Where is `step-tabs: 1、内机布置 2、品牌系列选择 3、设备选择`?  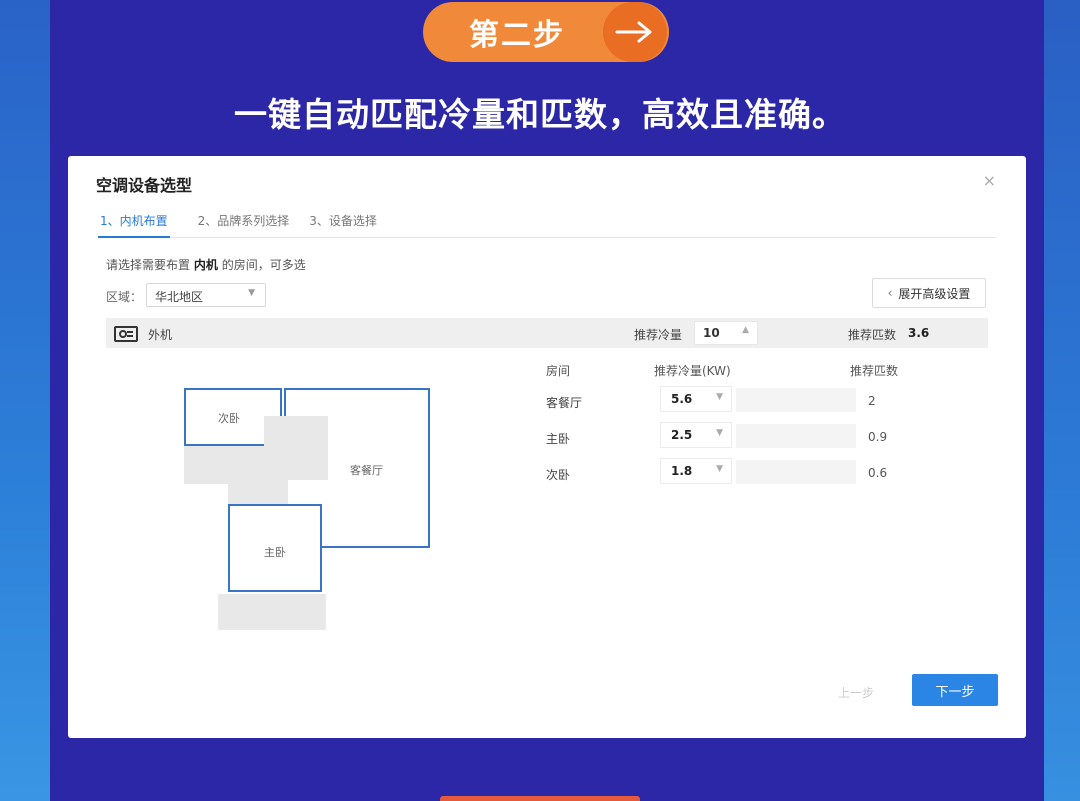 step-tabs: 1、内机布置 2、品牌系列选择 3、设备选择 is located at coordinates (547, 225).